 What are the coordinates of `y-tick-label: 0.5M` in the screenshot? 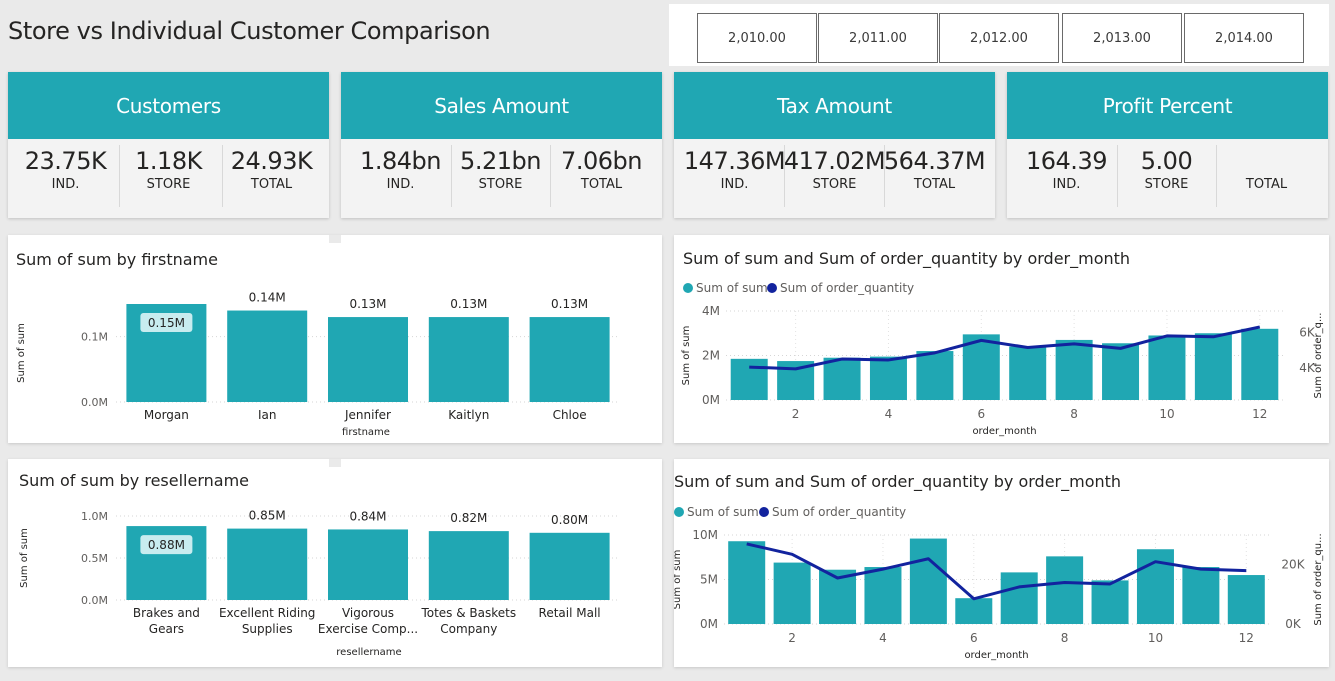 It's located at (94, 558).